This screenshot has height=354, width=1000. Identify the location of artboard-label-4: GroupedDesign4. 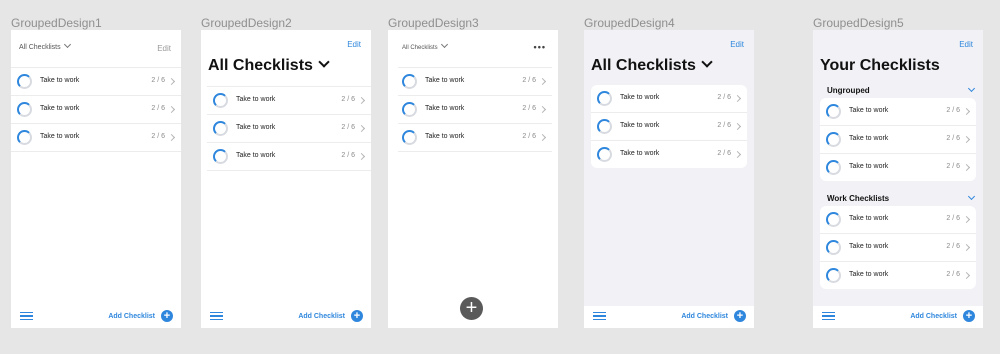
(629, 23).